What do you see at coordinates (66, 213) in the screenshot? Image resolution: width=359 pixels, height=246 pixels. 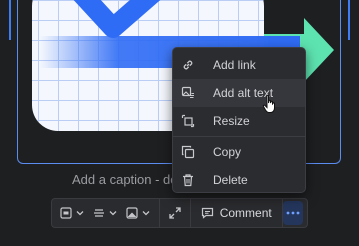 I see `layout-icon` at bounding box center [66, 213].